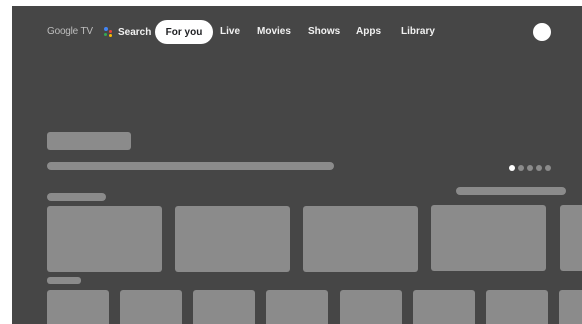  I want to click on tab-live: Live, so click(230, 31).